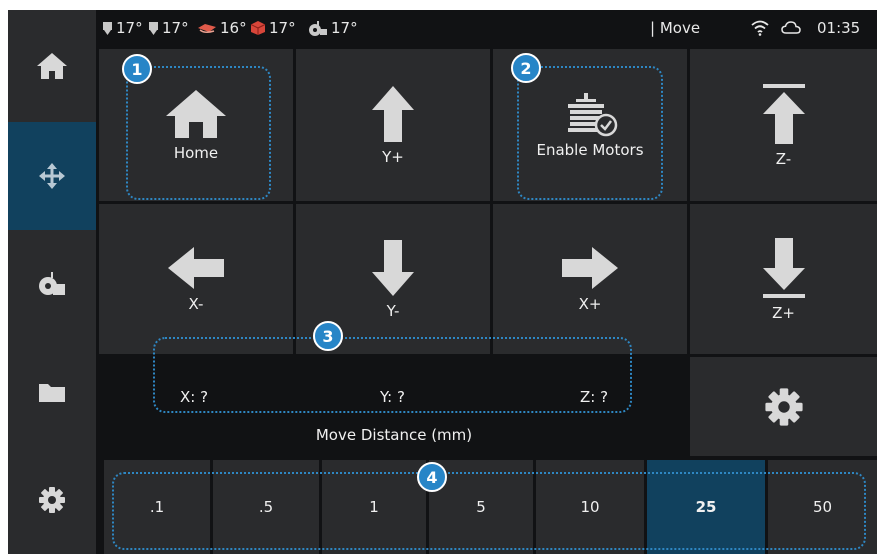  I want to click on sidebar-item-home, so click(52, 66).